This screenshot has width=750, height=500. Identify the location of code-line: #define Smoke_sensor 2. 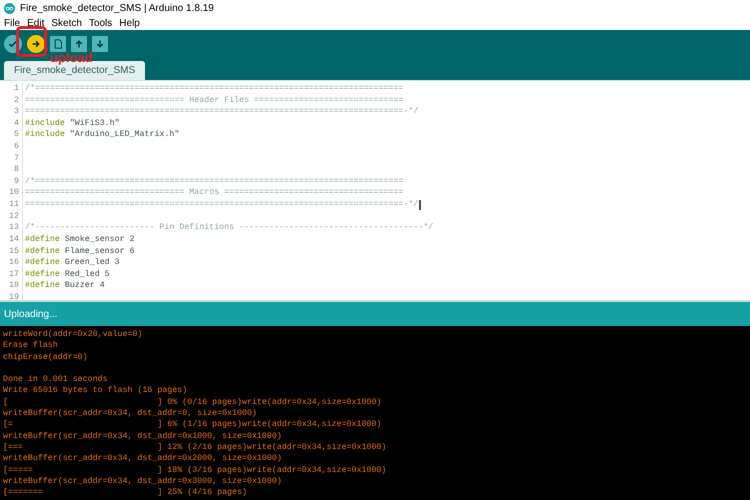
(80, 240).